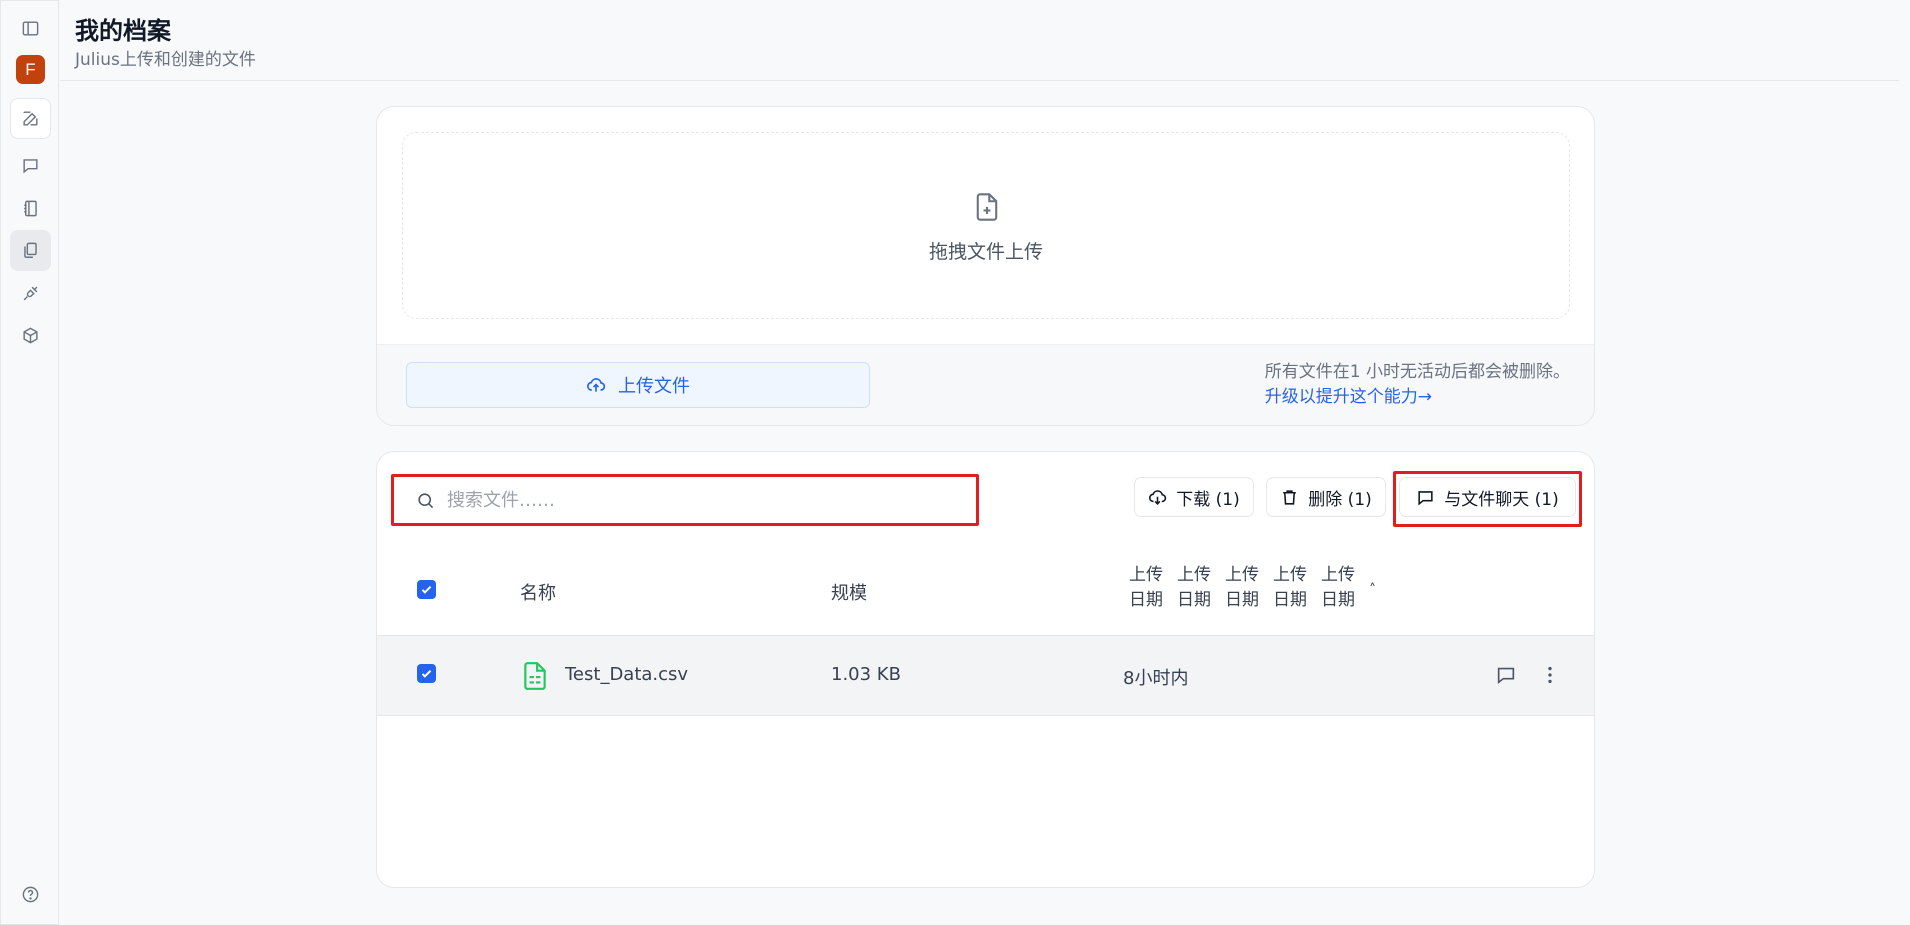  I want to click on plug-icon, so click(30, 293).